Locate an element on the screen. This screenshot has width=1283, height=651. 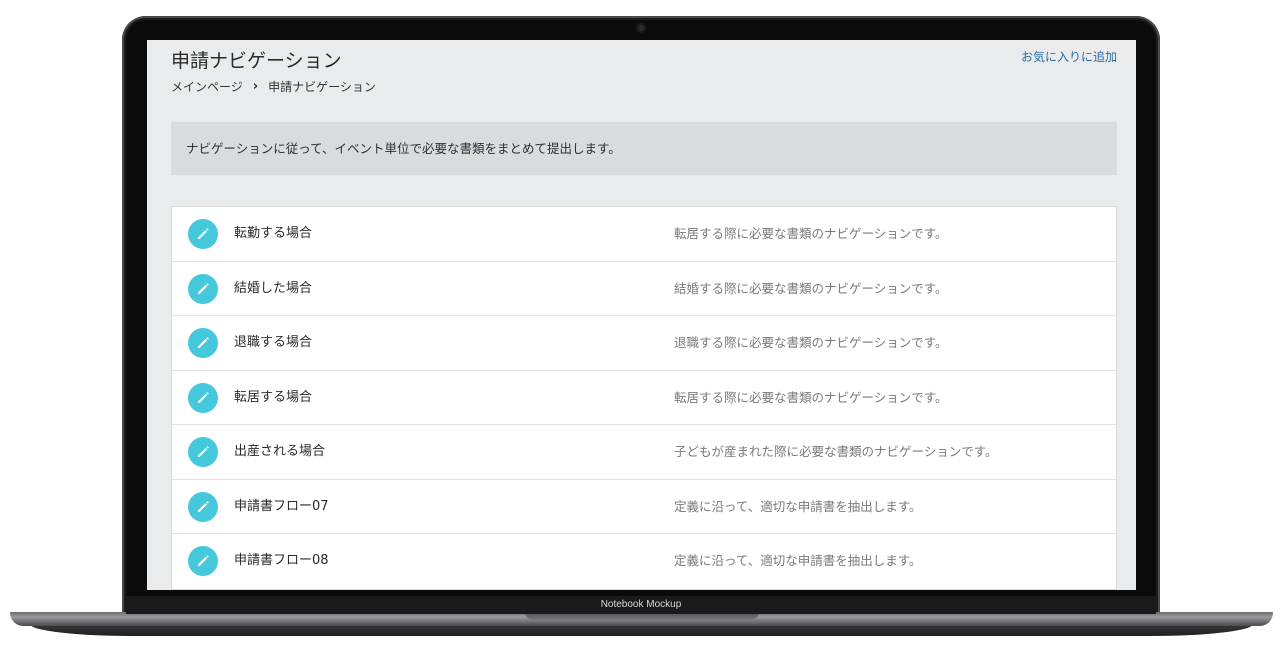
list-item-label: 申請書フロー07 is located at coordinates (281, 506).